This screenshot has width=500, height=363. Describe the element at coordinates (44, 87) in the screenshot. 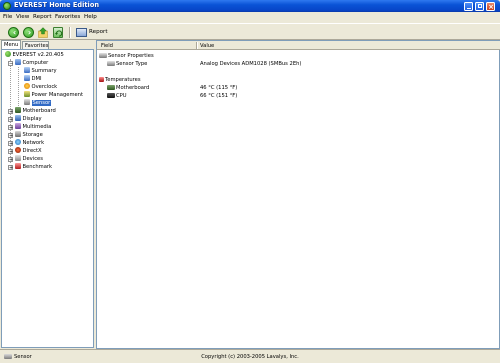

I see `tree-overclock-label: Overclock` at that location.